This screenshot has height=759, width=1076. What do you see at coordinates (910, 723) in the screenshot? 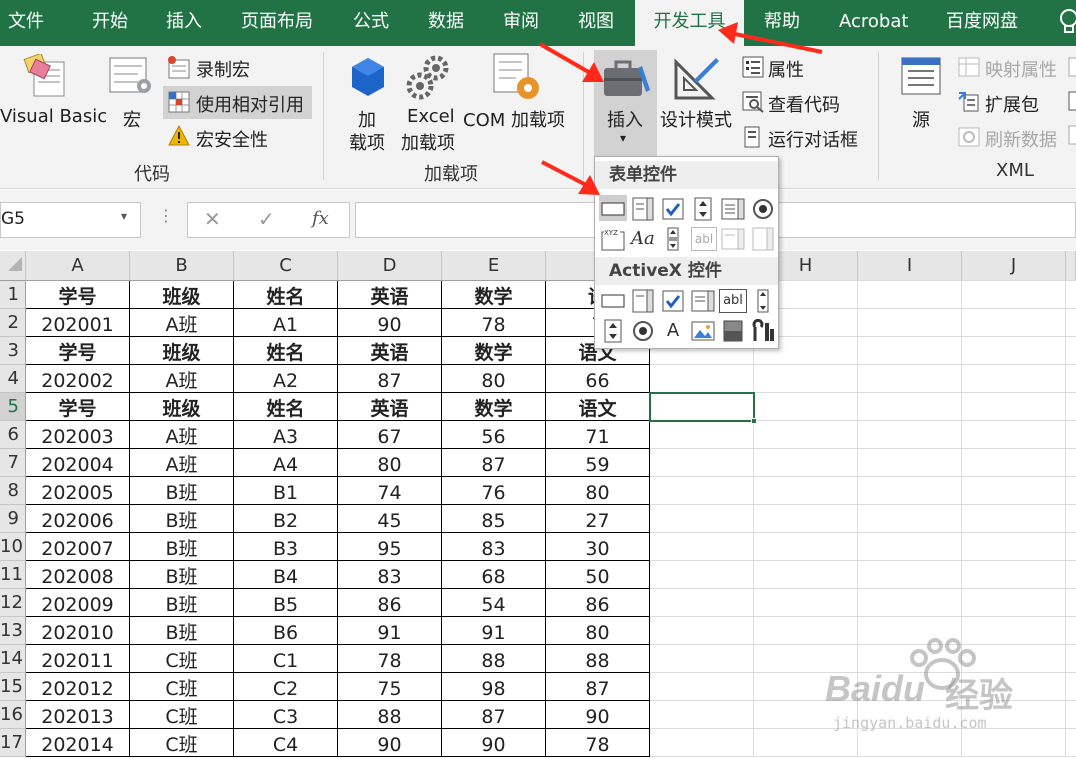
I see `watermark-url: jingyan.baidu.com` at bounding box center [910, 723].